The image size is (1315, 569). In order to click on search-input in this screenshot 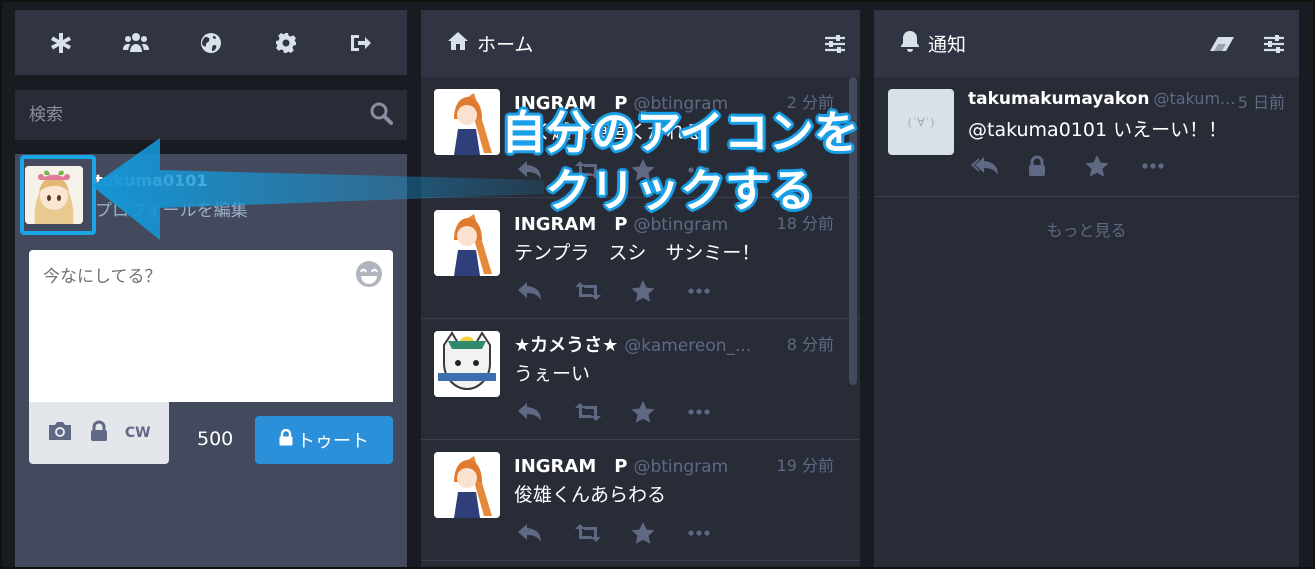, I will do `click(199, 115)`.